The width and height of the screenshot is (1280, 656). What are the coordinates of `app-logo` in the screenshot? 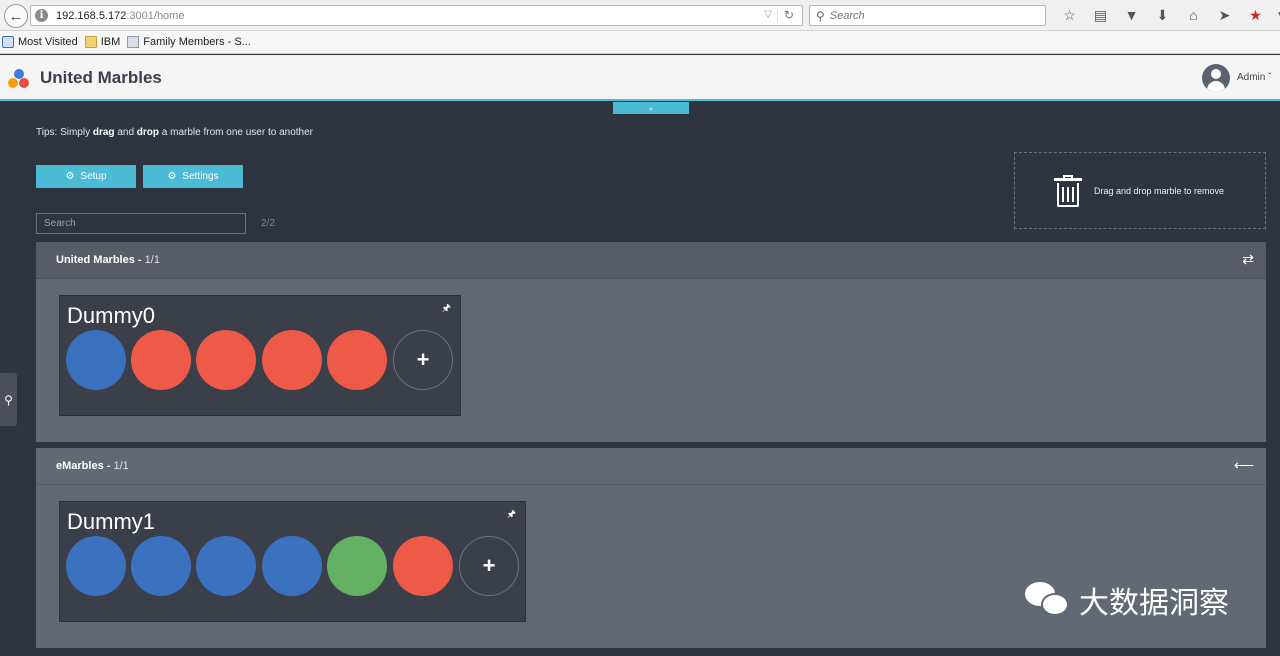 It's located at (19, 80).